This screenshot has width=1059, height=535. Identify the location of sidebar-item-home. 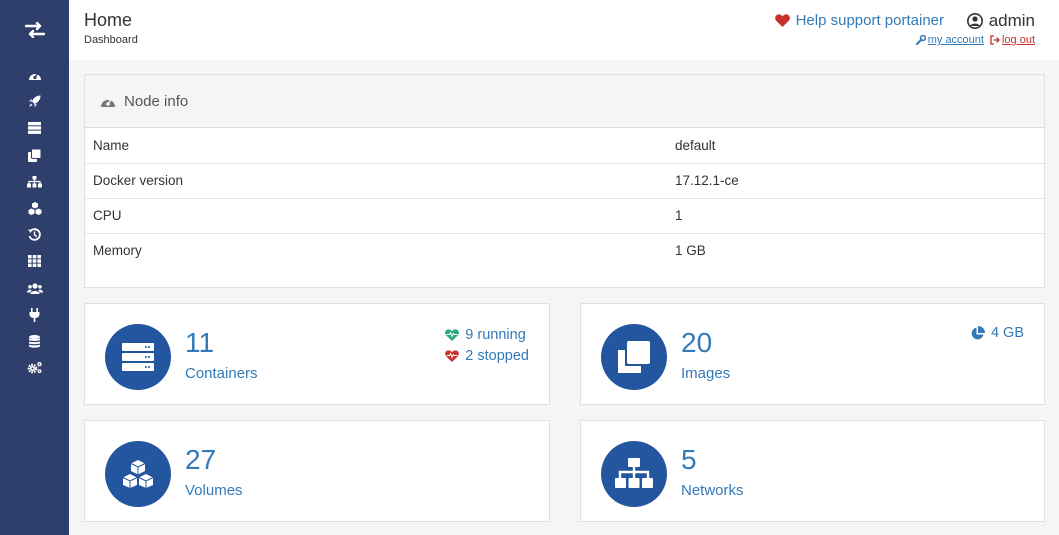
(34, 75).